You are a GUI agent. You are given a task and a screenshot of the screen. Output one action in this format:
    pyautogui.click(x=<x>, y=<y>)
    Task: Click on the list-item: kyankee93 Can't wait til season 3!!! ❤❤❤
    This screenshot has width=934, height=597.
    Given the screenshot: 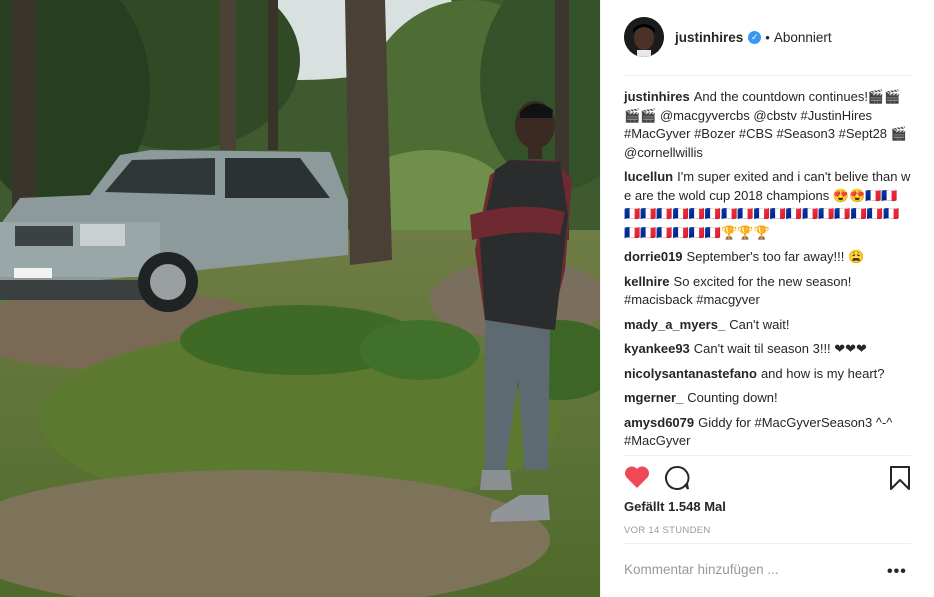 What is the action you would take?
    pyautogui.click(x=768, y=349)
    